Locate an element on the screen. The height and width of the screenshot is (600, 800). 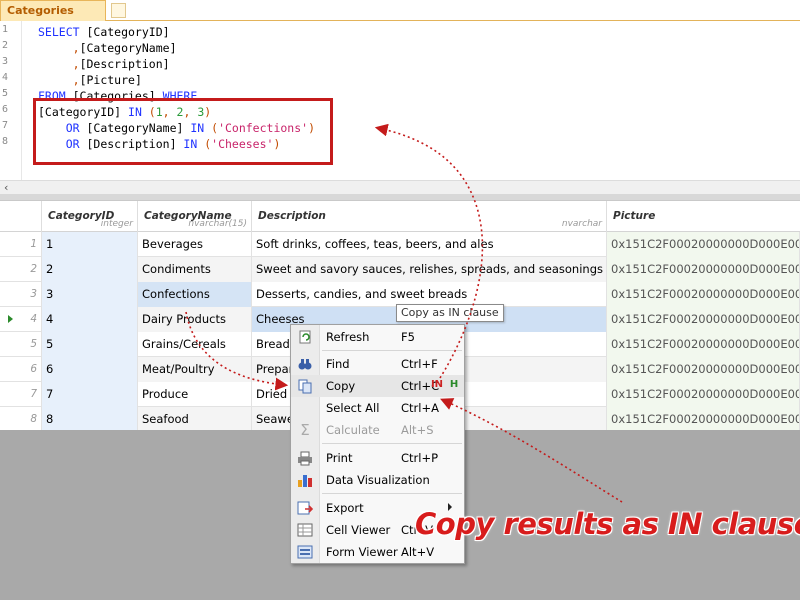
copy-icon is located at coordinates (305, 386).